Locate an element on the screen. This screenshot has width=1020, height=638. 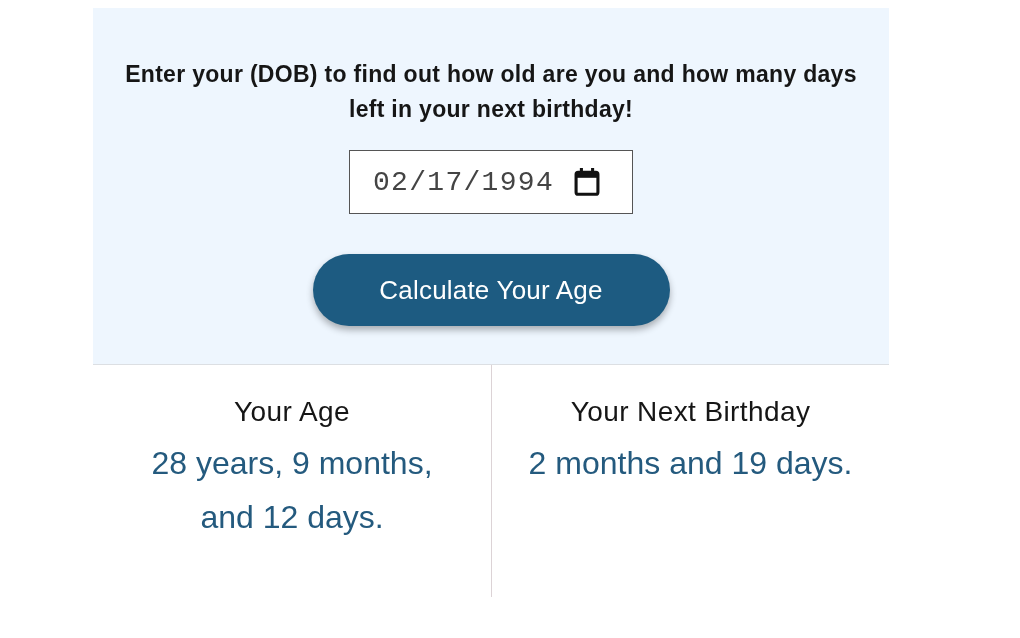
date-input: 02/17/1994 is located at coordinates (491, 182).